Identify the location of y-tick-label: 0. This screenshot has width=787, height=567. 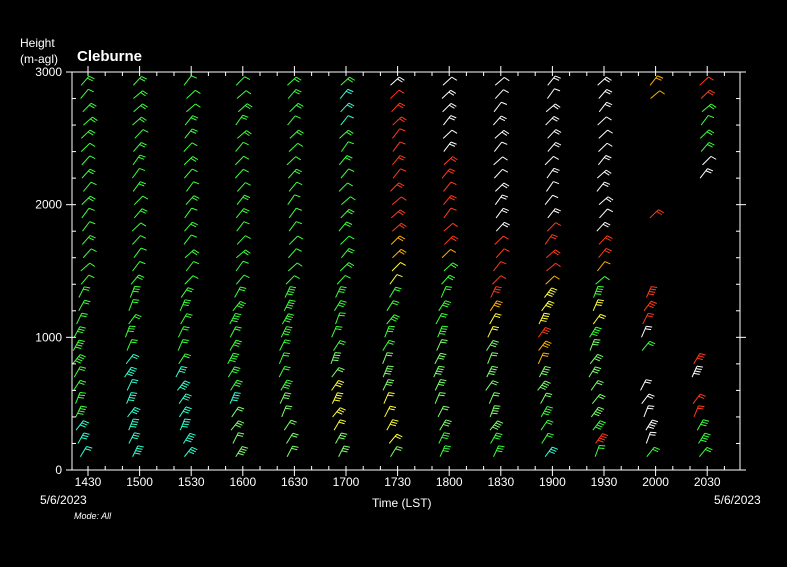
(58, 470).